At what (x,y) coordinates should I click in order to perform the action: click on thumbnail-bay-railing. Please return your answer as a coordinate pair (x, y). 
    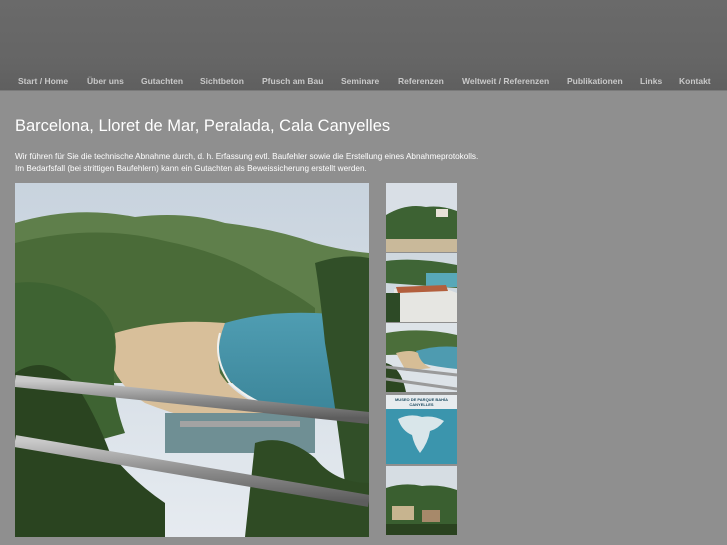
    Looking at the image, I should click on (421, 357).